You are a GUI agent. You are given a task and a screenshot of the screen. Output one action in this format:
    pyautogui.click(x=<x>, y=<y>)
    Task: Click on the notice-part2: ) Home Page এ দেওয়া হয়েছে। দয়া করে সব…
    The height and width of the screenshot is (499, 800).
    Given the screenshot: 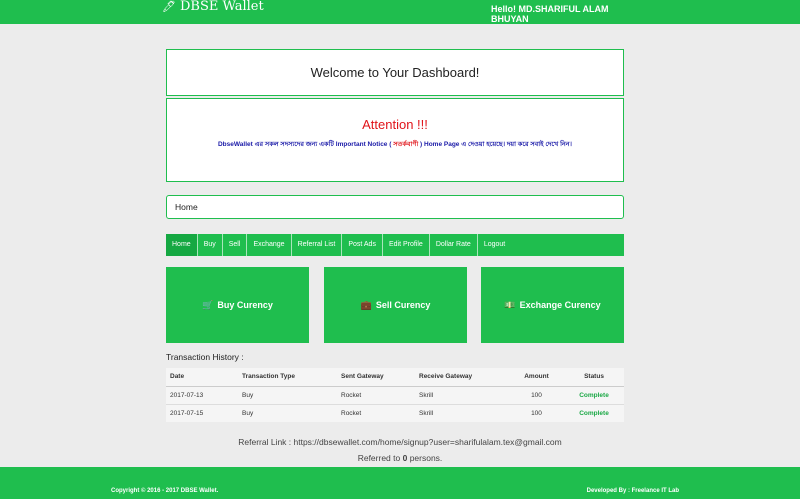 What is the action you would take?
    pyautogui.click(x=496, y=144)
    